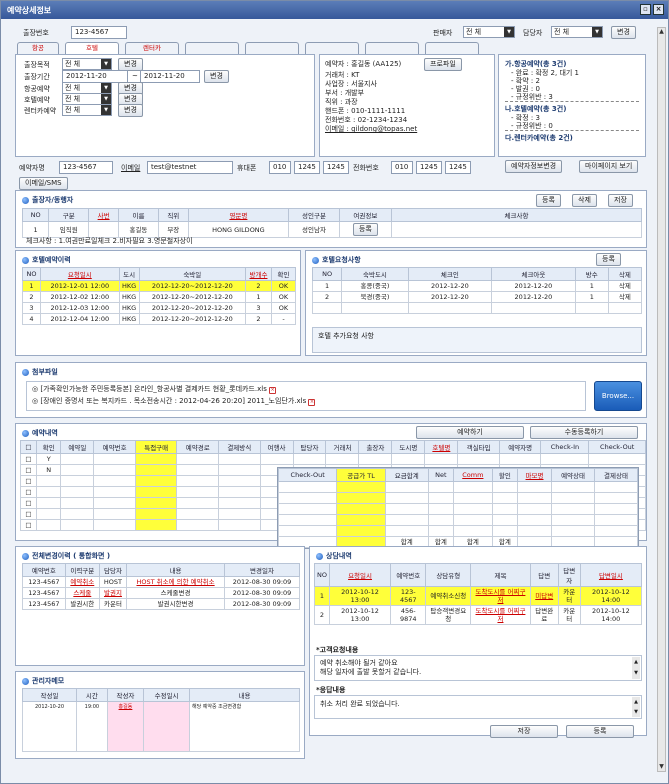 The image size is (669, 784). Describe the element at coordinates (470, 432) in the screenshot. I see `book-button: 예약하기` at that location.